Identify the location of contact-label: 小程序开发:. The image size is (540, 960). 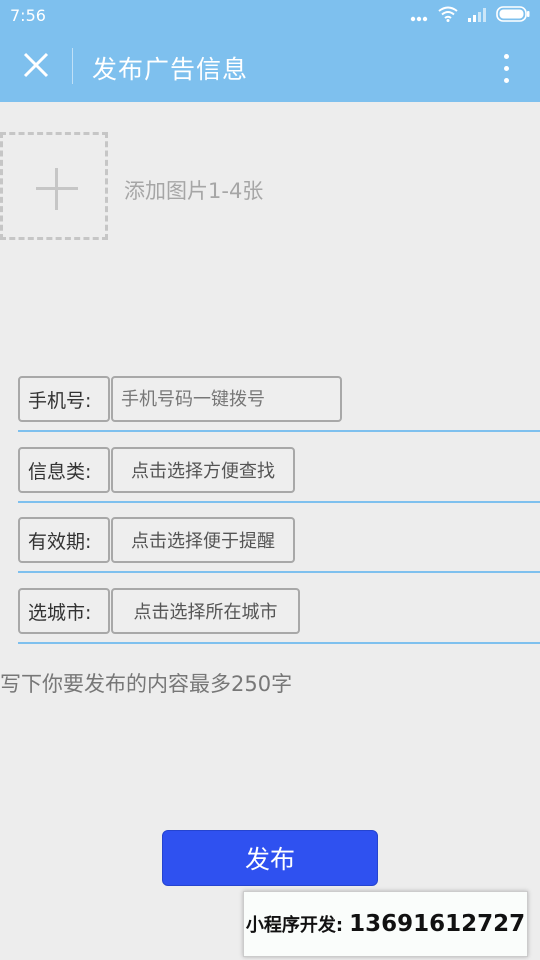
(294, 925).